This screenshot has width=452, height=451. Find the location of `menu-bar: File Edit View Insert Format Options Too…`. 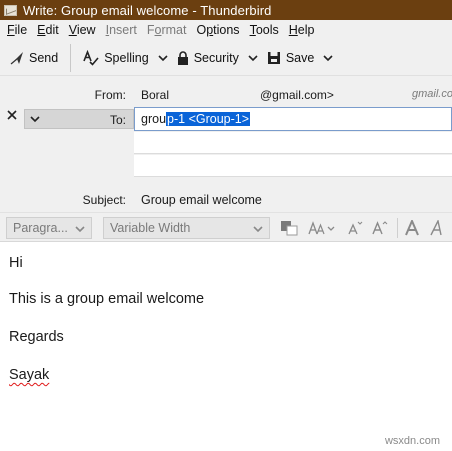

menu-bar: File Edit View Insert Format Options Too… is located at coordinates (226, 30).